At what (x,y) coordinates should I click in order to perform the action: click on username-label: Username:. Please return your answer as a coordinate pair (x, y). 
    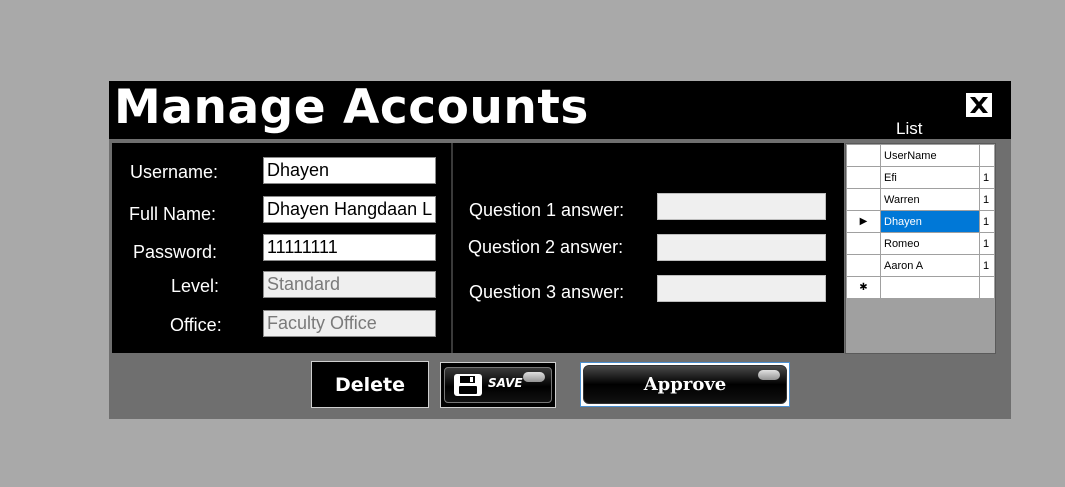
    Looking at the image, I should click on (174, 172).